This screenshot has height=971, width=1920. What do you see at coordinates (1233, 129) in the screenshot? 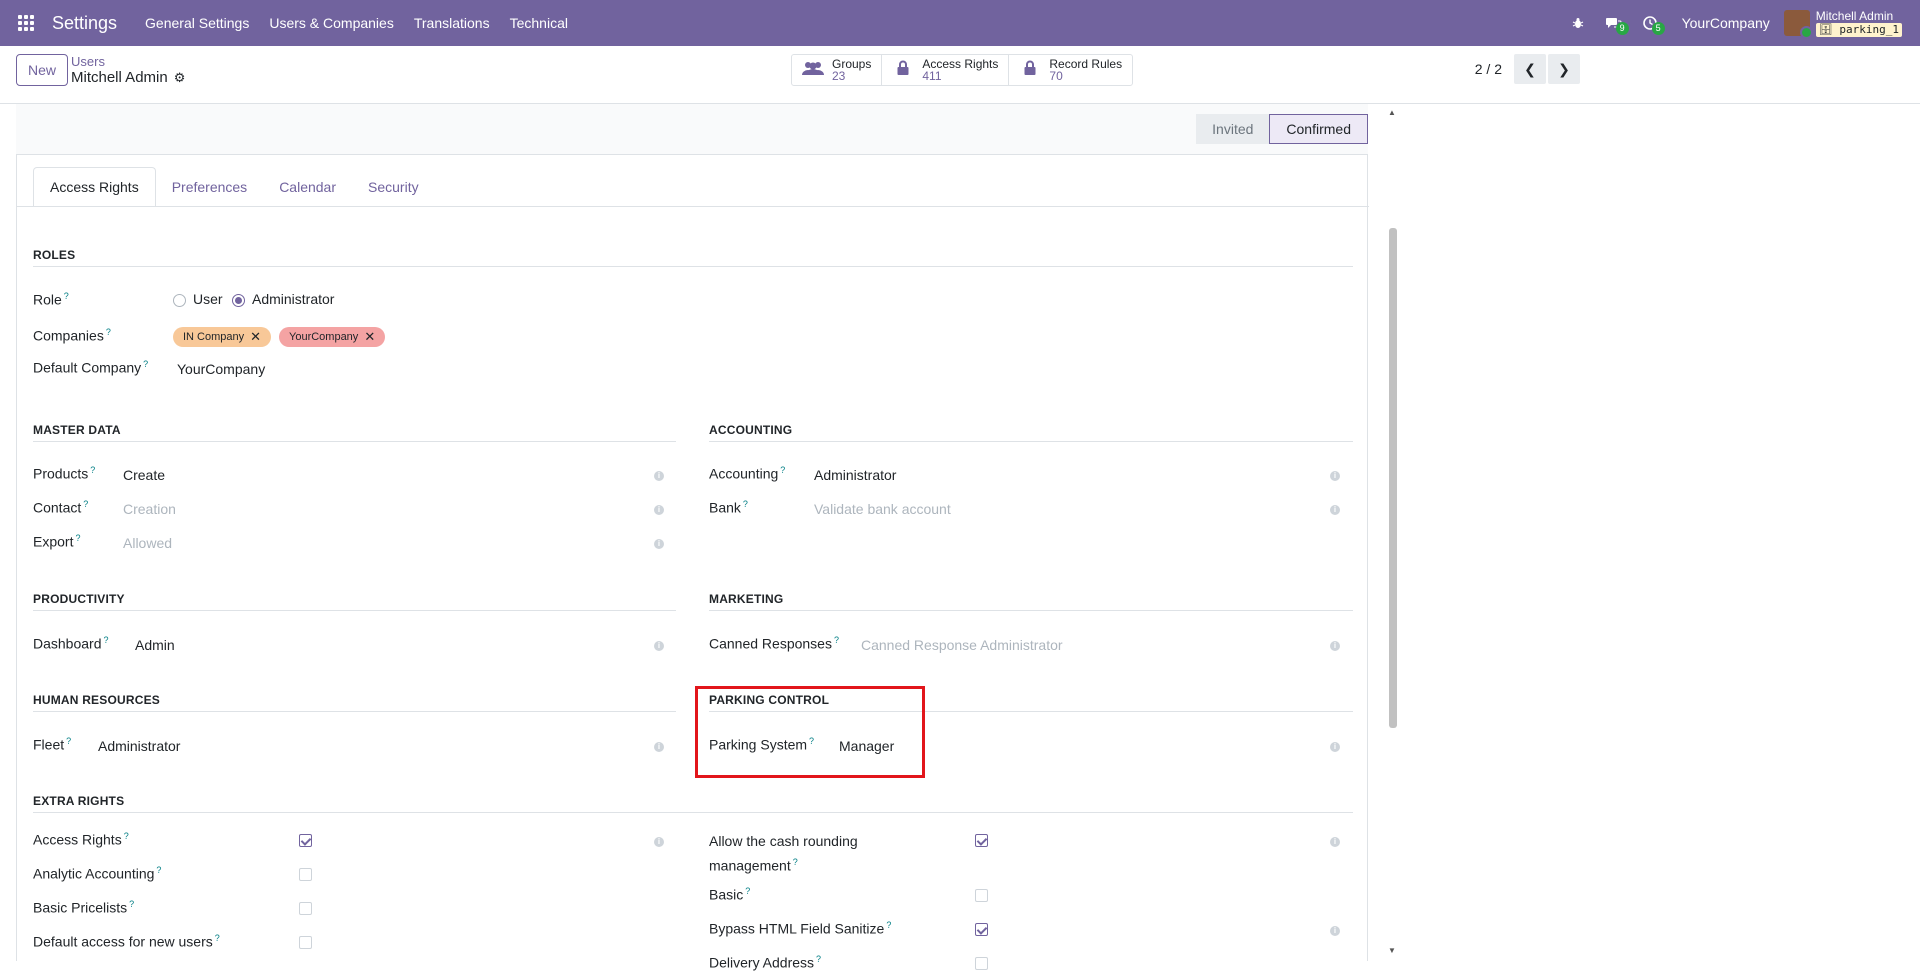
I see `status-invited: Invited` at bounding box center [1233, 129].